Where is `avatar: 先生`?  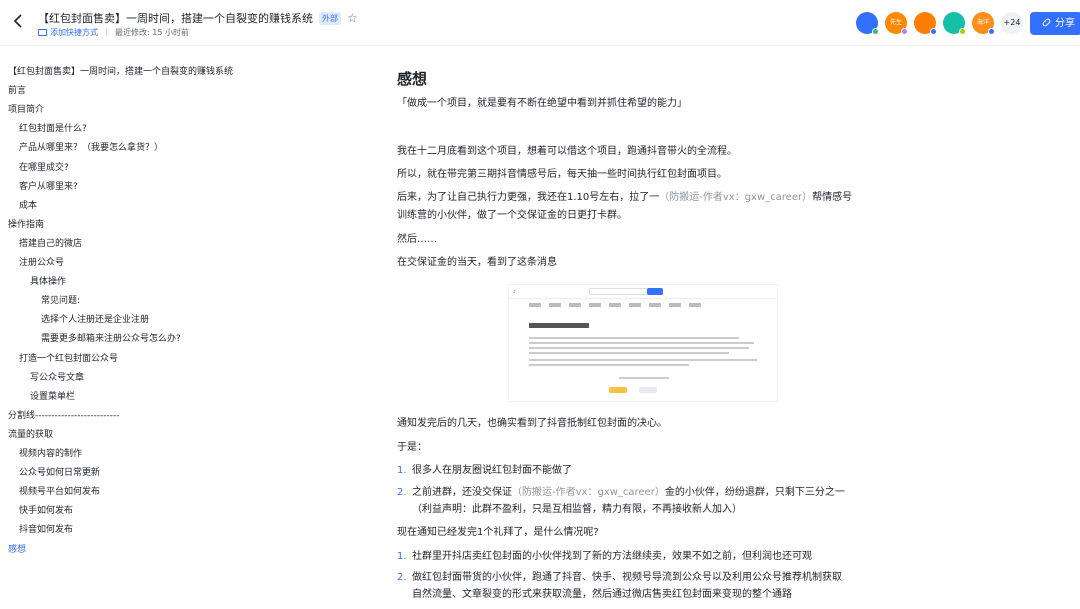
avatar: 先生 is located at coordinates (896, 23).